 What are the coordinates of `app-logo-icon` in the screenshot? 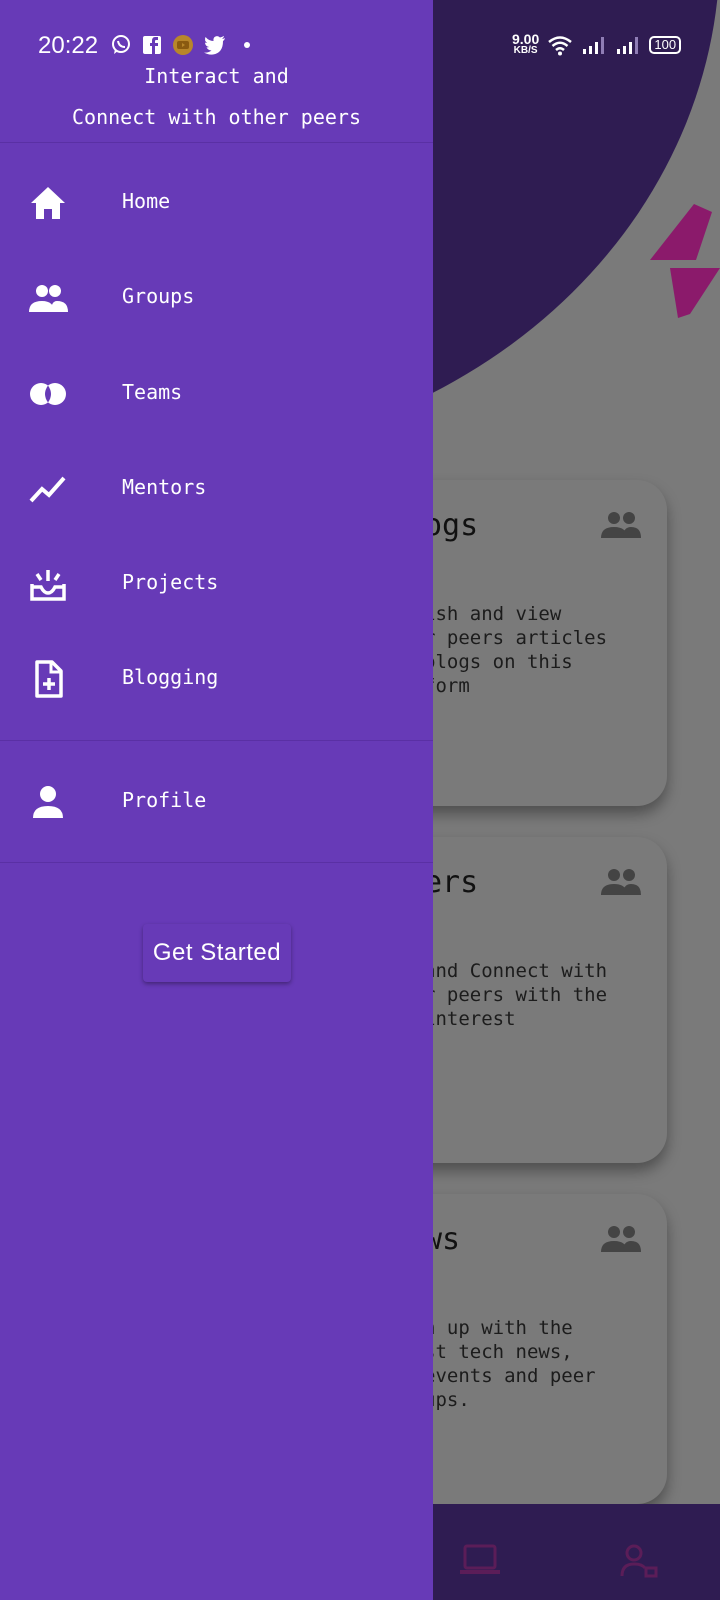 It's located at (685, 261).